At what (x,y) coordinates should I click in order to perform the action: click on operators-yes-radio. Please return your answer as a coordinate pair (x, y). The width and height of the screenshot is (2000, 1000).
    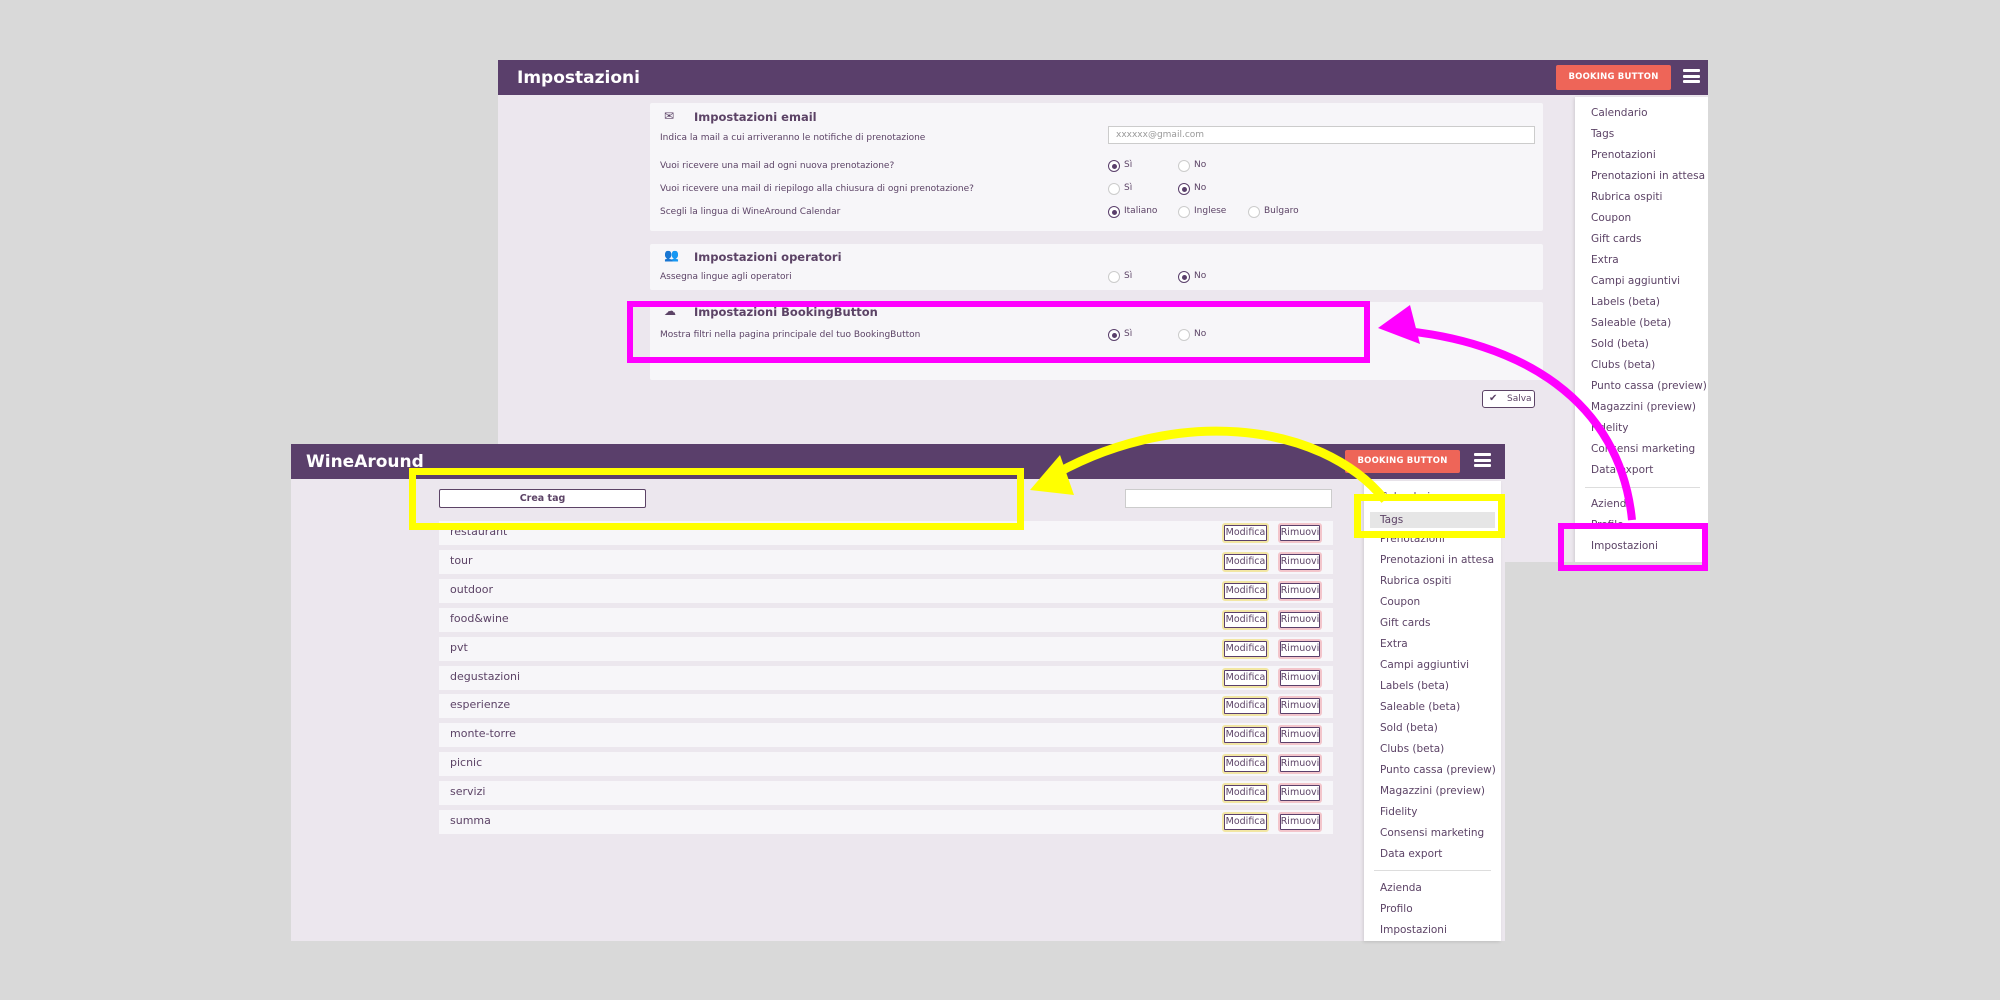
    Looking at the image, I should click on (1114, 277).